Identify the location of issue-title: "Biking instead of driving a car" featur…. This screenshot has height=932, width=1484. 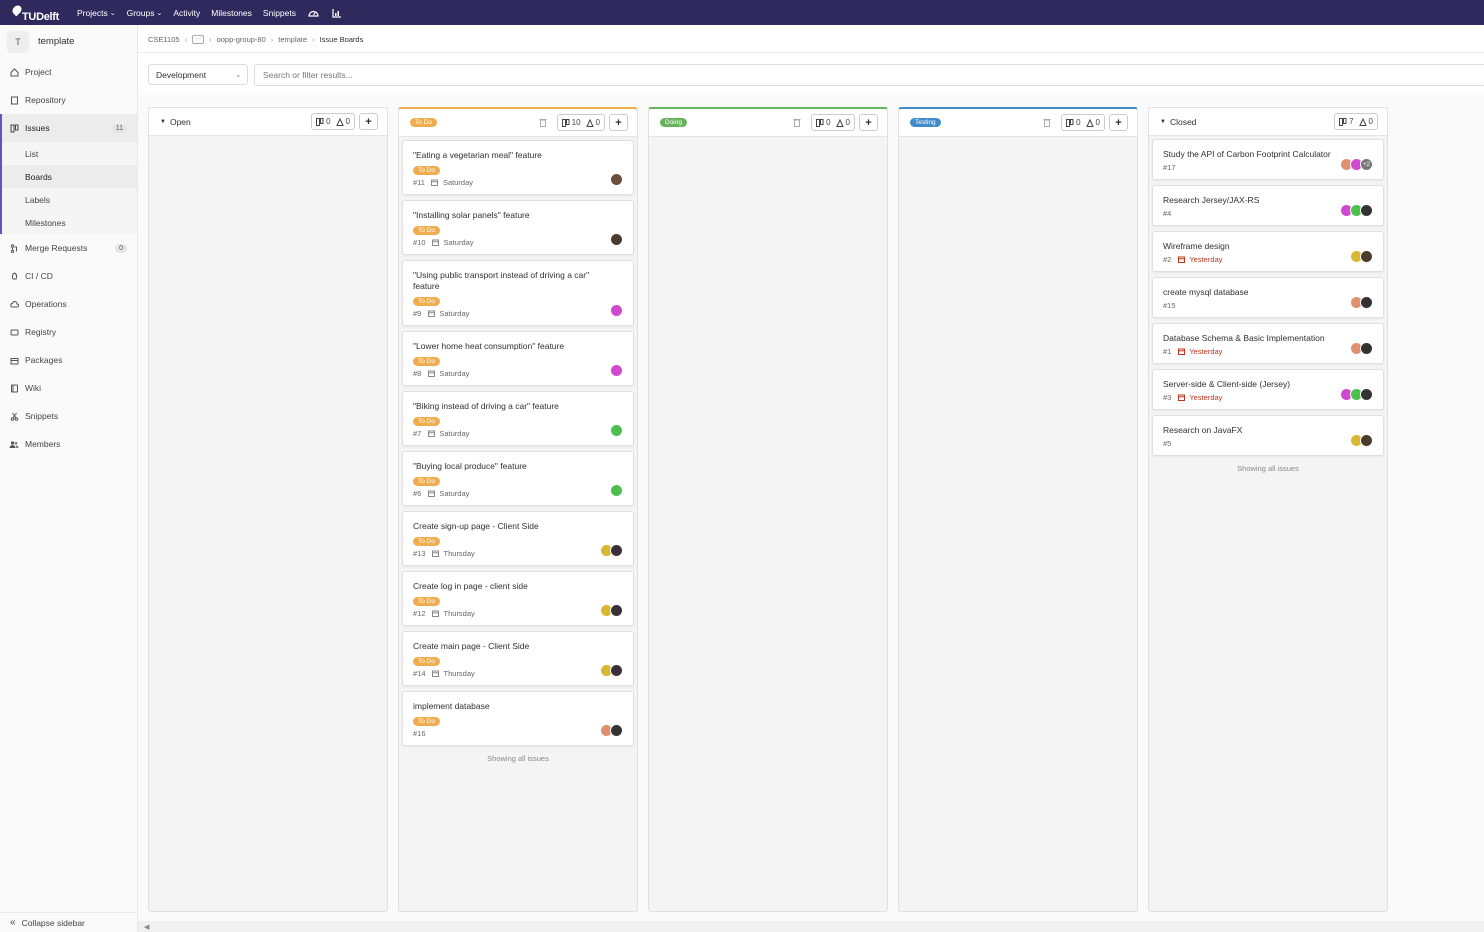
(518, 406).